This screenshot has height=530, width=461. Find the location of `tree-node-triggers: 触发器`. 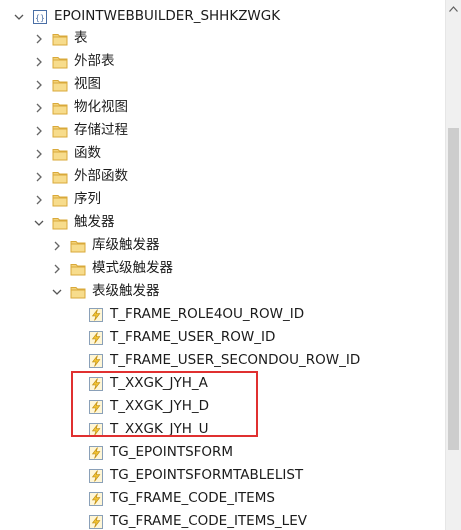

tree-node-triggers: 触发器 is located at coordinates (74, 222).